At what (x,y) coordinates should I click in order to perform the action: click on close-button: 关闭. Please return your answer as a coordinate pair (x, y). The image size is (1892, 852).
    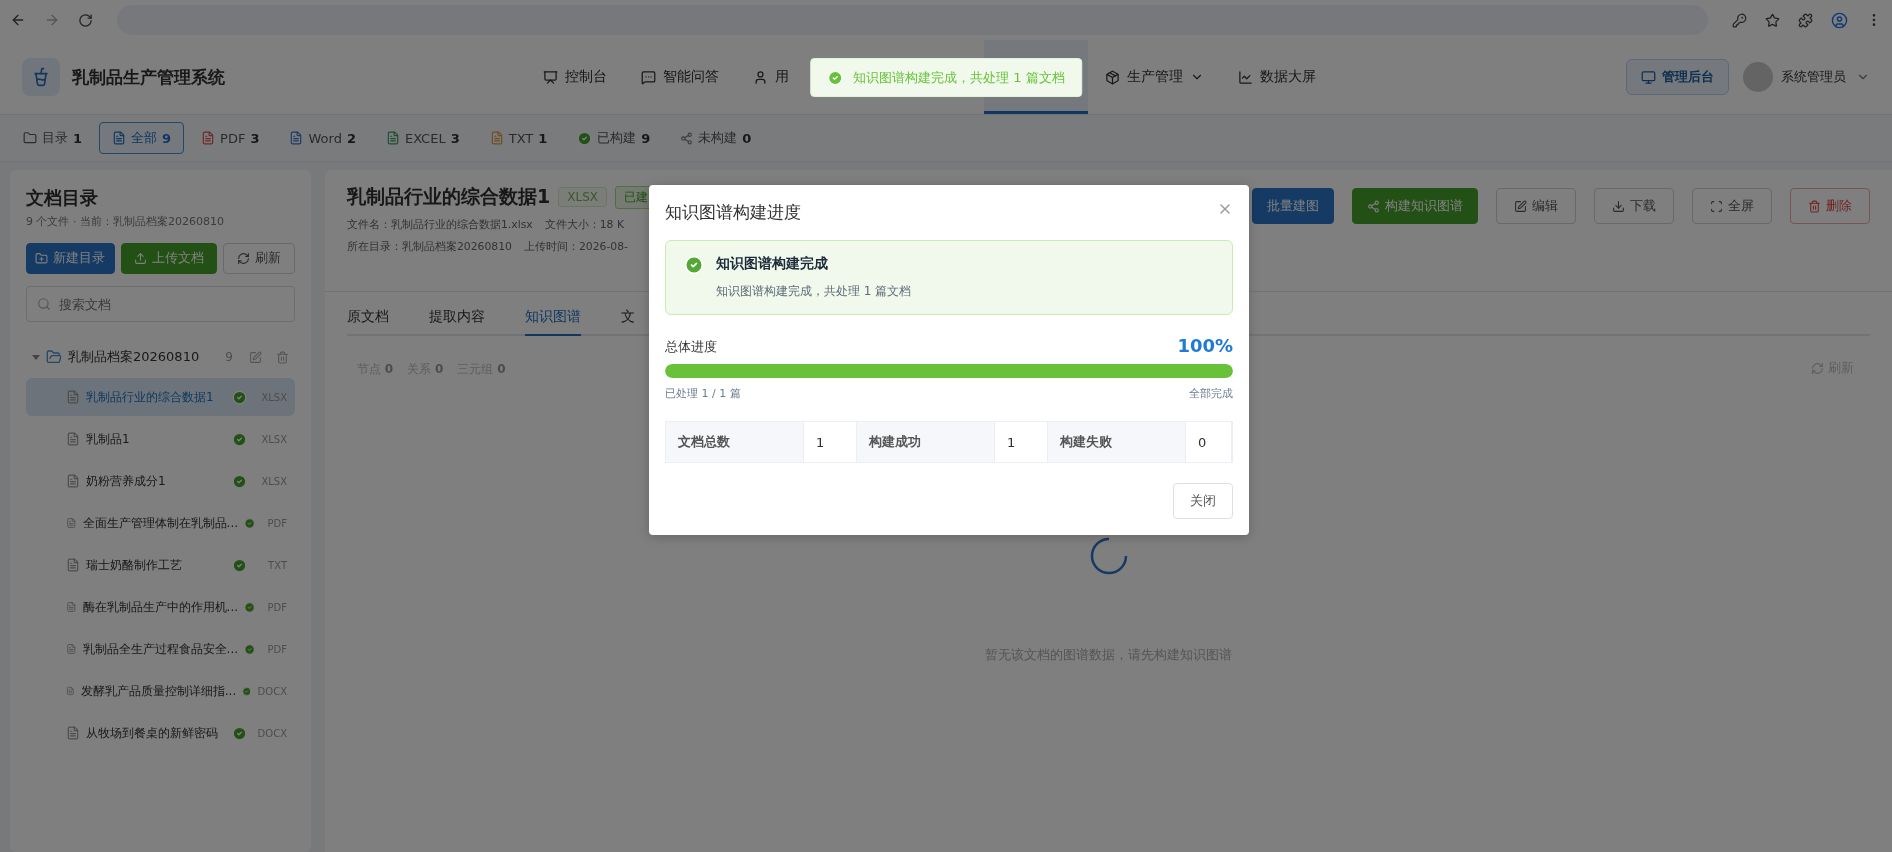
    Looking at the image, I should click on (1203, 501).